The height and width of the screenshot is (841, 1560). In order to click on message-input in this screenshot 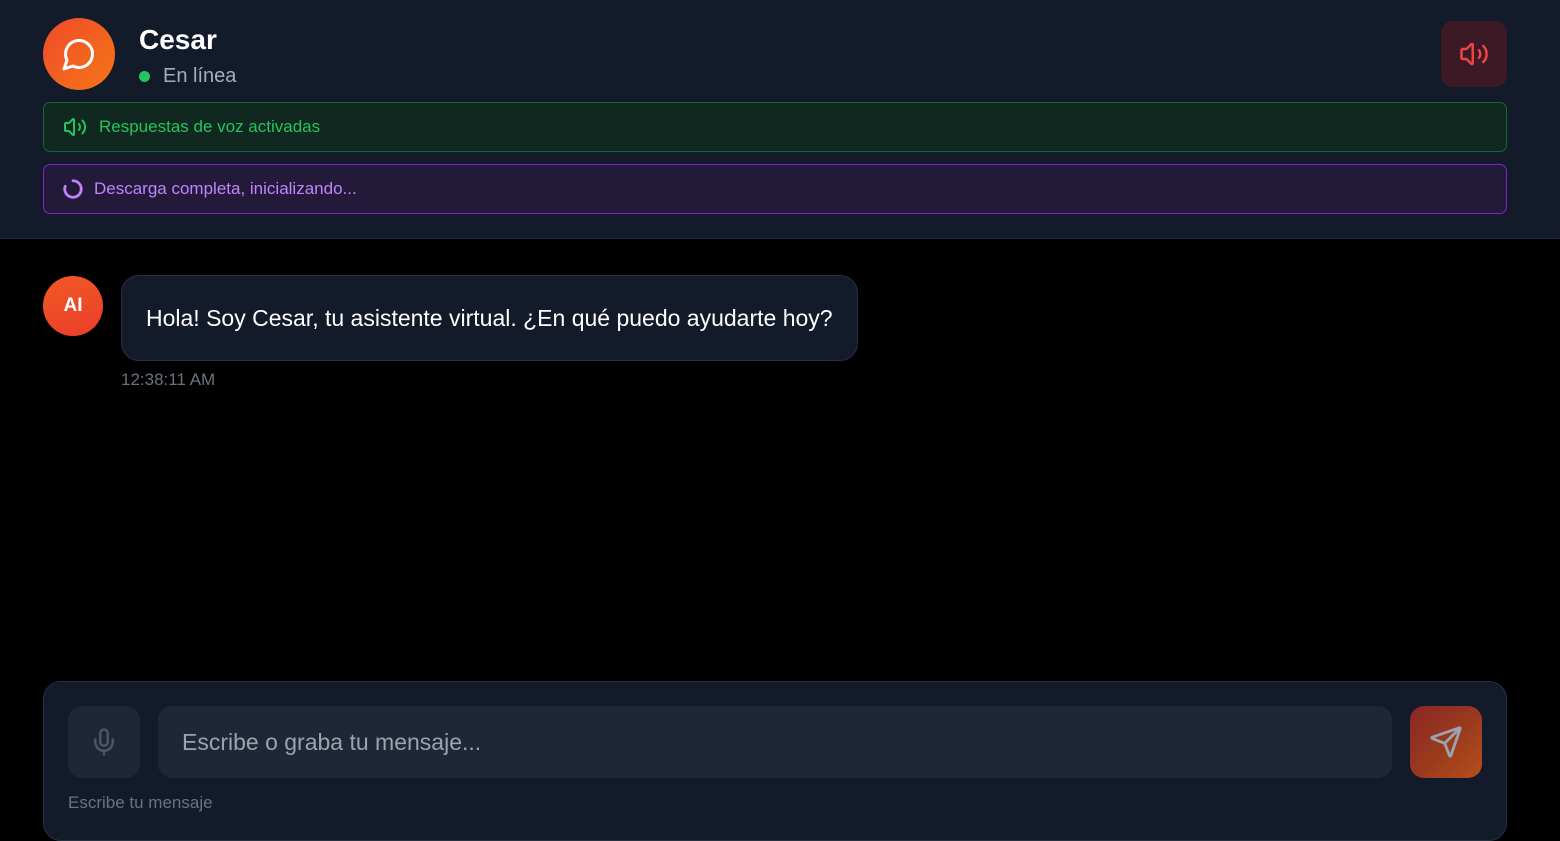, I will do `click(775, 742)`.